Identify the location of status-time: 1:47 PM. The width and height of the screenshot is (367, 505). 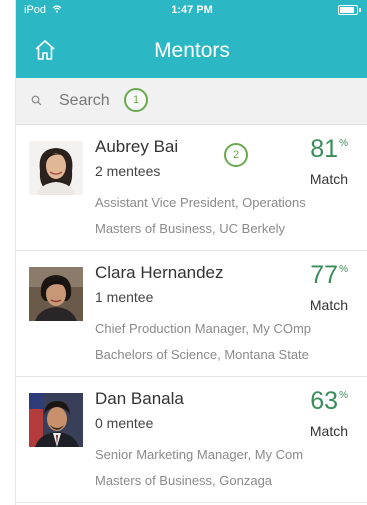
(192, 10).